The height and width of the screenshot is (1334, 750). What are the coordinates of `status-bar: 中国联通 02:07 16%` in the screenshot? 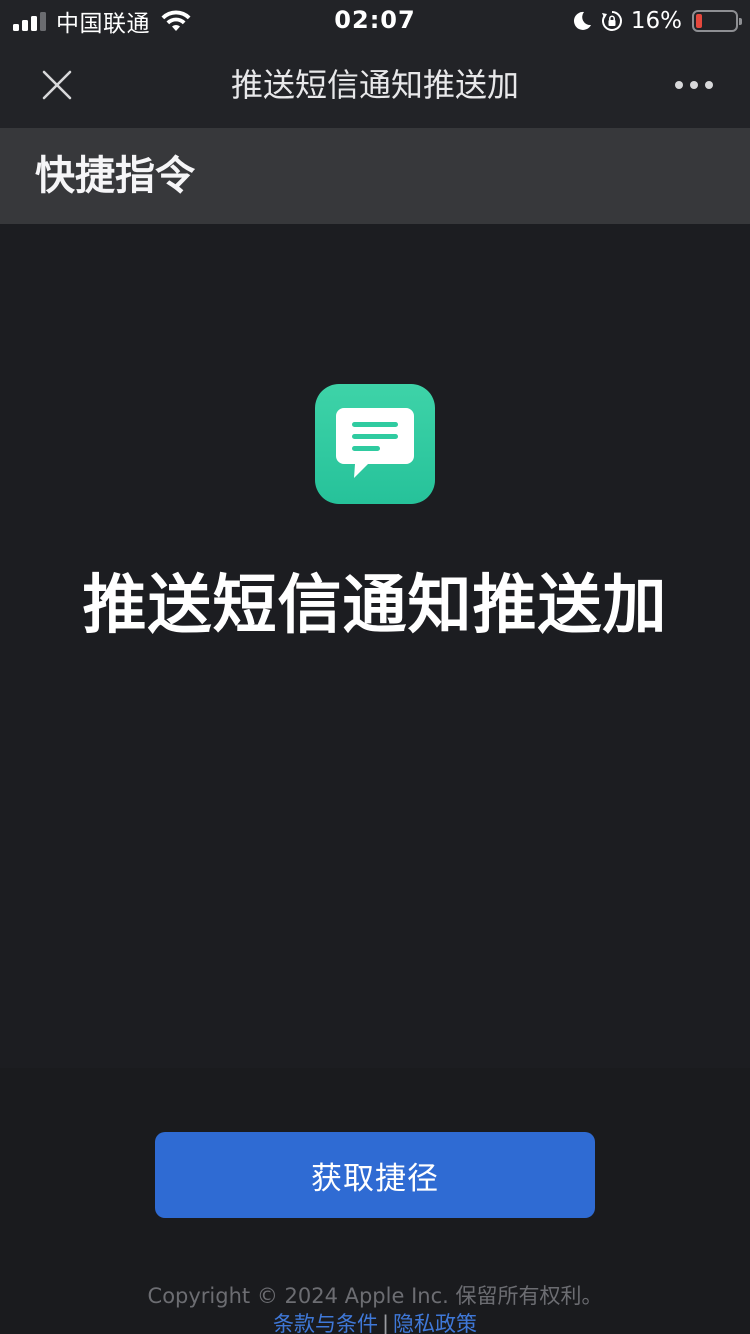 It's located at (375, 21).